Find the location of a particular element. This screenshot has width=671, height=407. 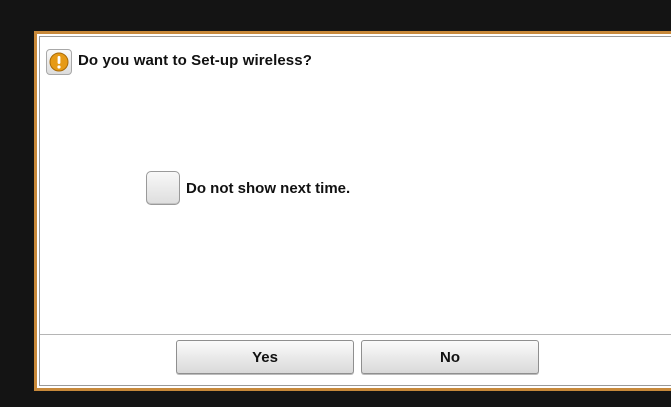

dialog-header: Do you want to Set-up wireless? is located at coordinates (179, 60).